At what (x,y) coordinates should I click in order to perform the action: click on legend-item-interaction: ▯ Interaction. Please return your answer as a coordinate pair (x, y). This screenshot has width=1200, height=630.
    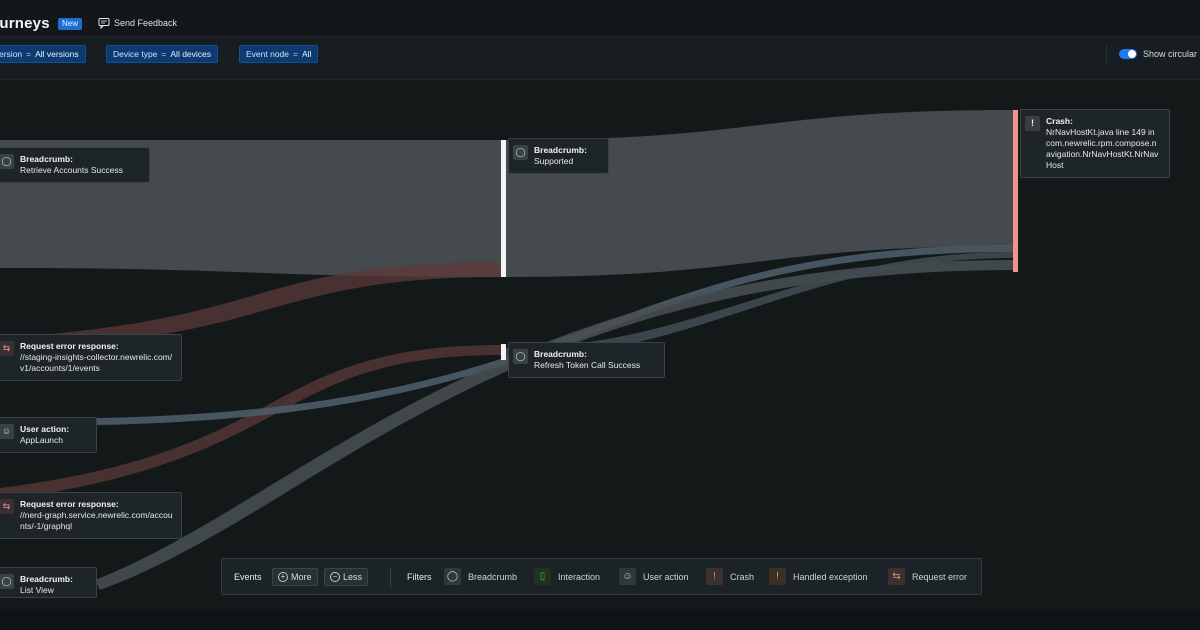
    Looking at the image, I should click on (567, 576).